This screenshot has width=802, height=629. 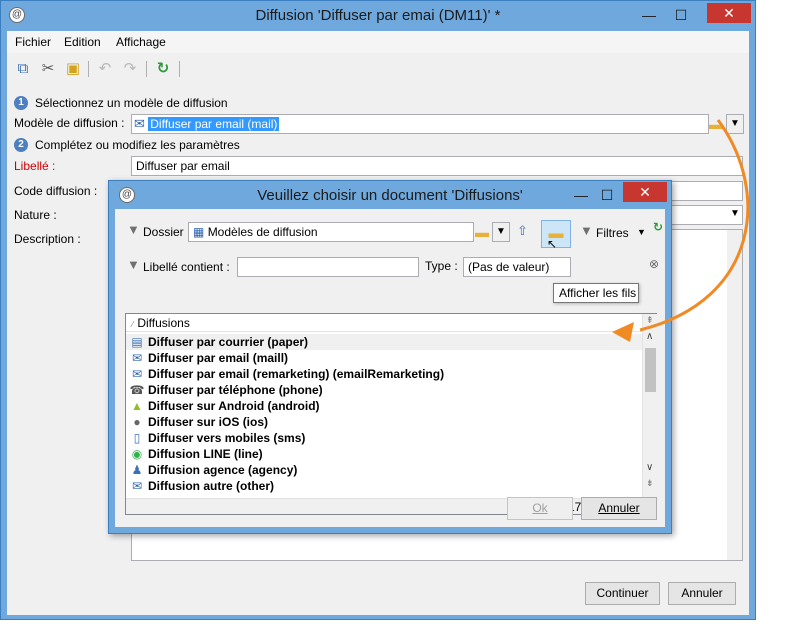 I want to click on annotation-arrow, so click(x=681, y=230).